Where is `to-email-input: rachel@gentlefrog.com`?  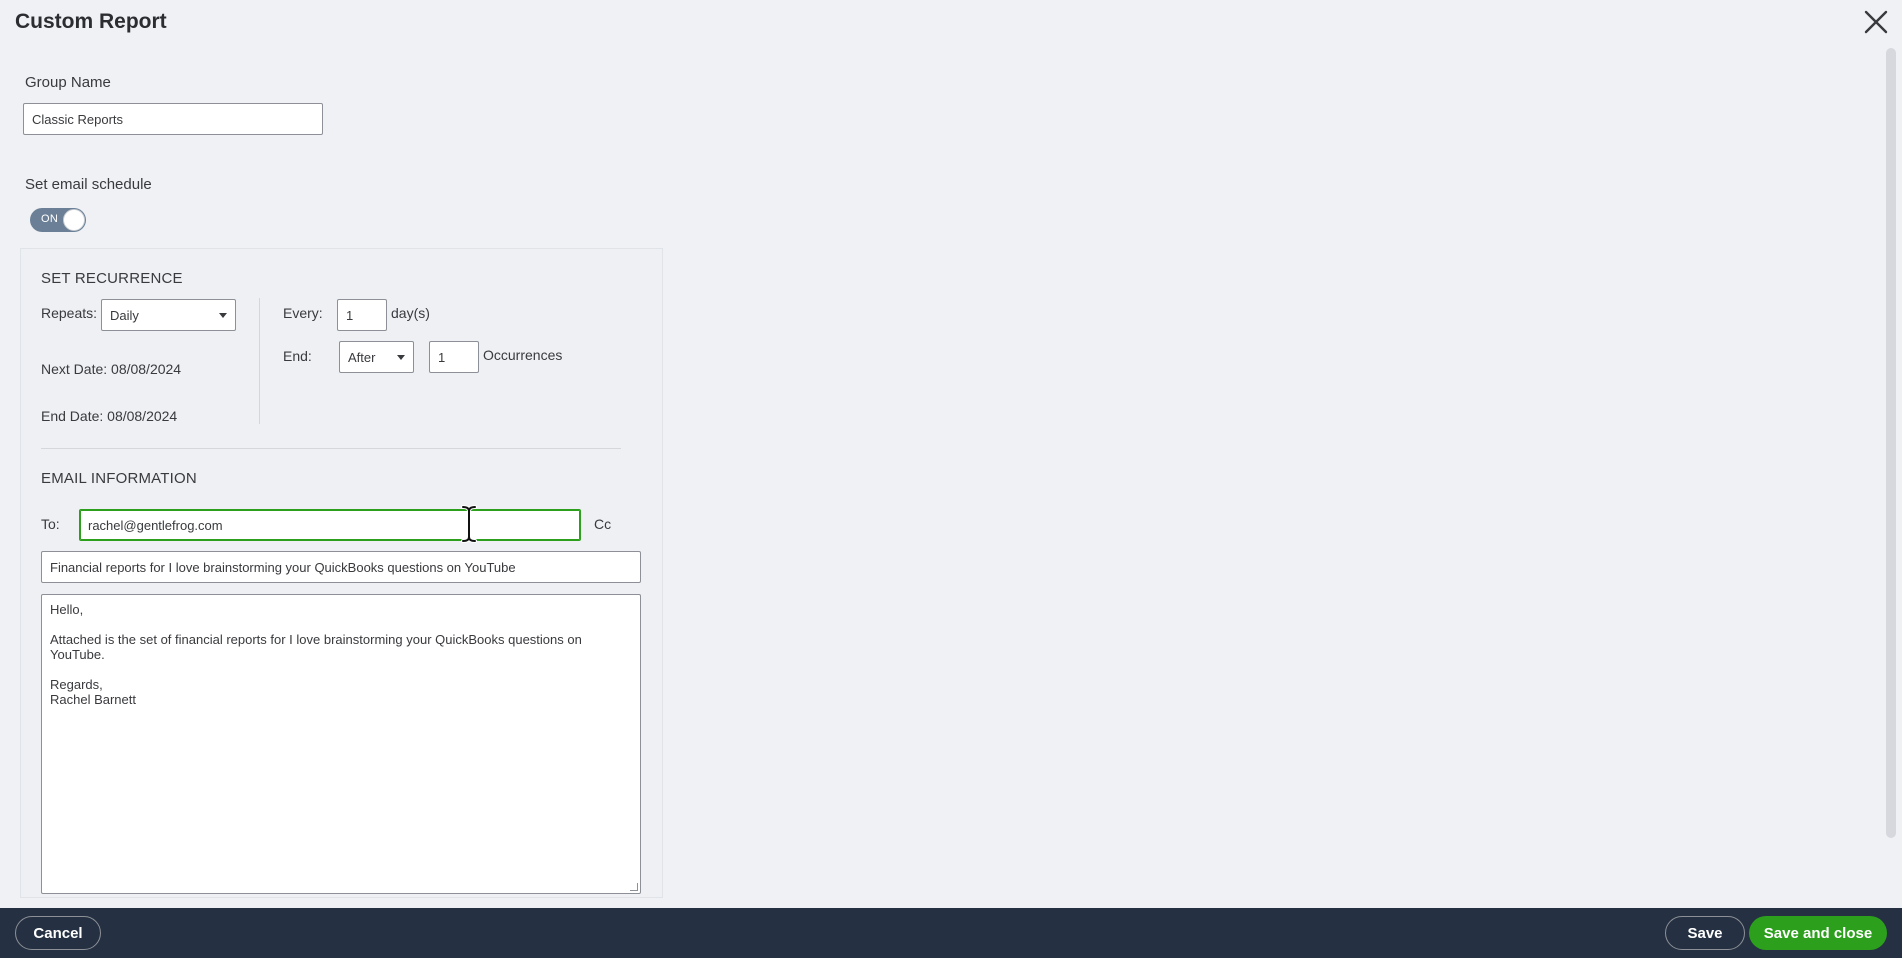 to-email-input: rachel@gentlefrog.com is located at coordinates (330, 525).